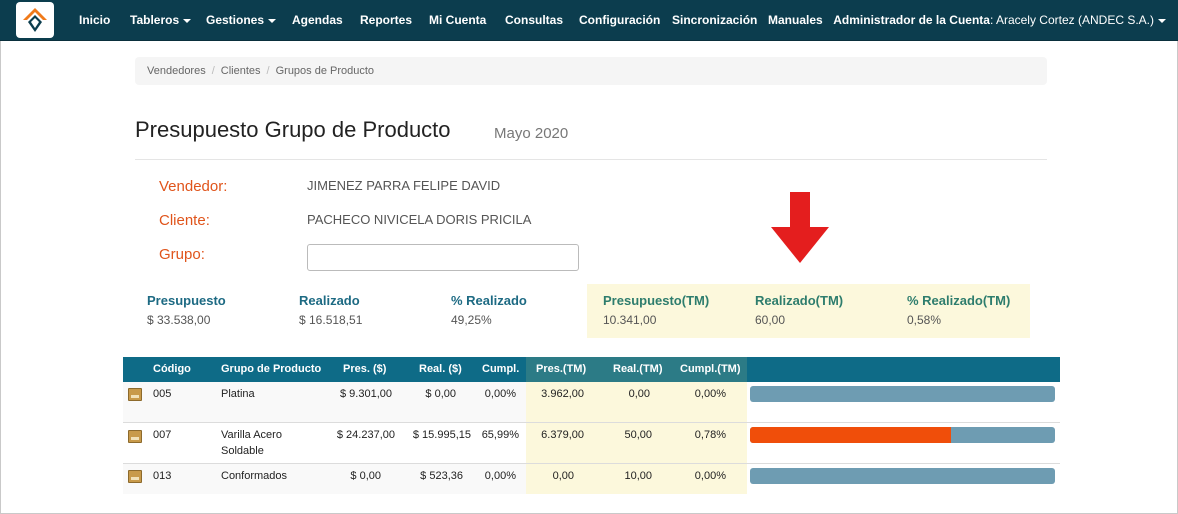 The width and height of the screenshot is (1178, 514). Describe the element at coordinates (531, 133) in the screenshot. I see `page-subtitle: Mayo 2020` at that location.